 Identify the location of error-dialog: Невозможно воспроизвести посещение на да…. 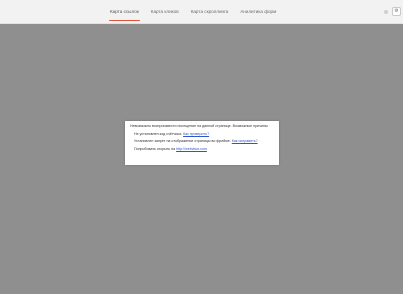
(202, 143).